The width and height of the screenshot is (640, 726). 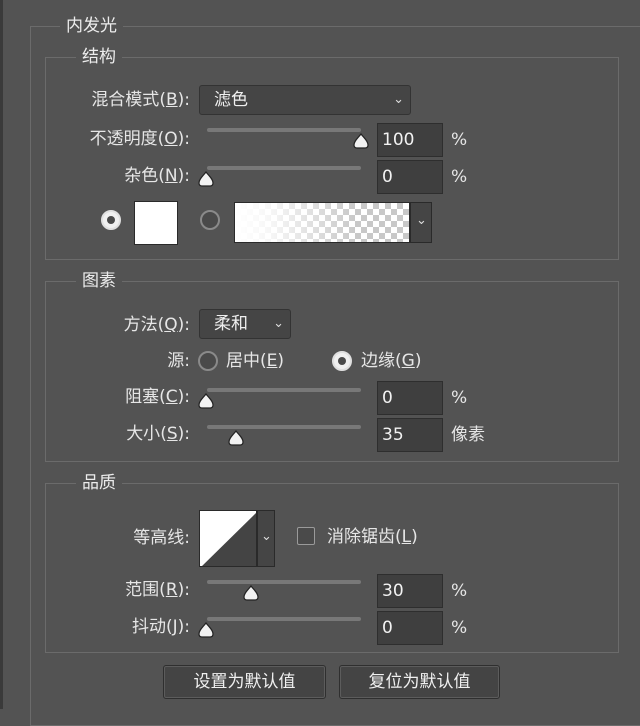 What do you see at coordinates (206, 630) in the screenshot?
I see `jitter-slider-thumb` at bounding box center [206, 630].